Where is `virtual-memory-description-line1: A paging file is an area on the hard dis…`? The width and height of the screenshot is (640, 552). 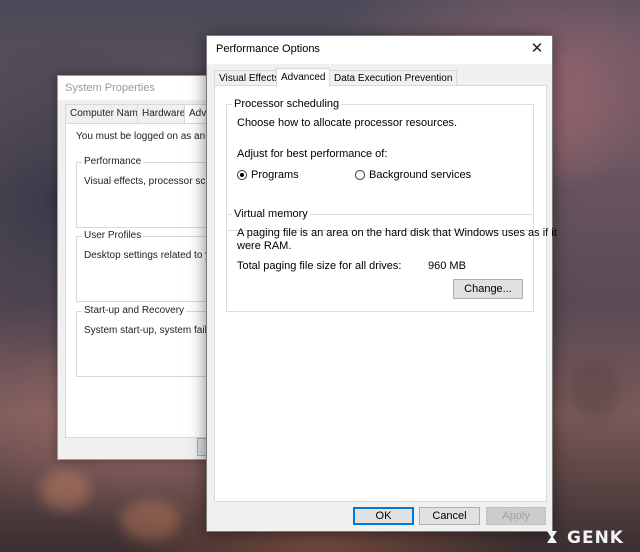
virtual-memory-description-line1: A paging file is an area on the hard dis… is located at coordinates (397, 233).